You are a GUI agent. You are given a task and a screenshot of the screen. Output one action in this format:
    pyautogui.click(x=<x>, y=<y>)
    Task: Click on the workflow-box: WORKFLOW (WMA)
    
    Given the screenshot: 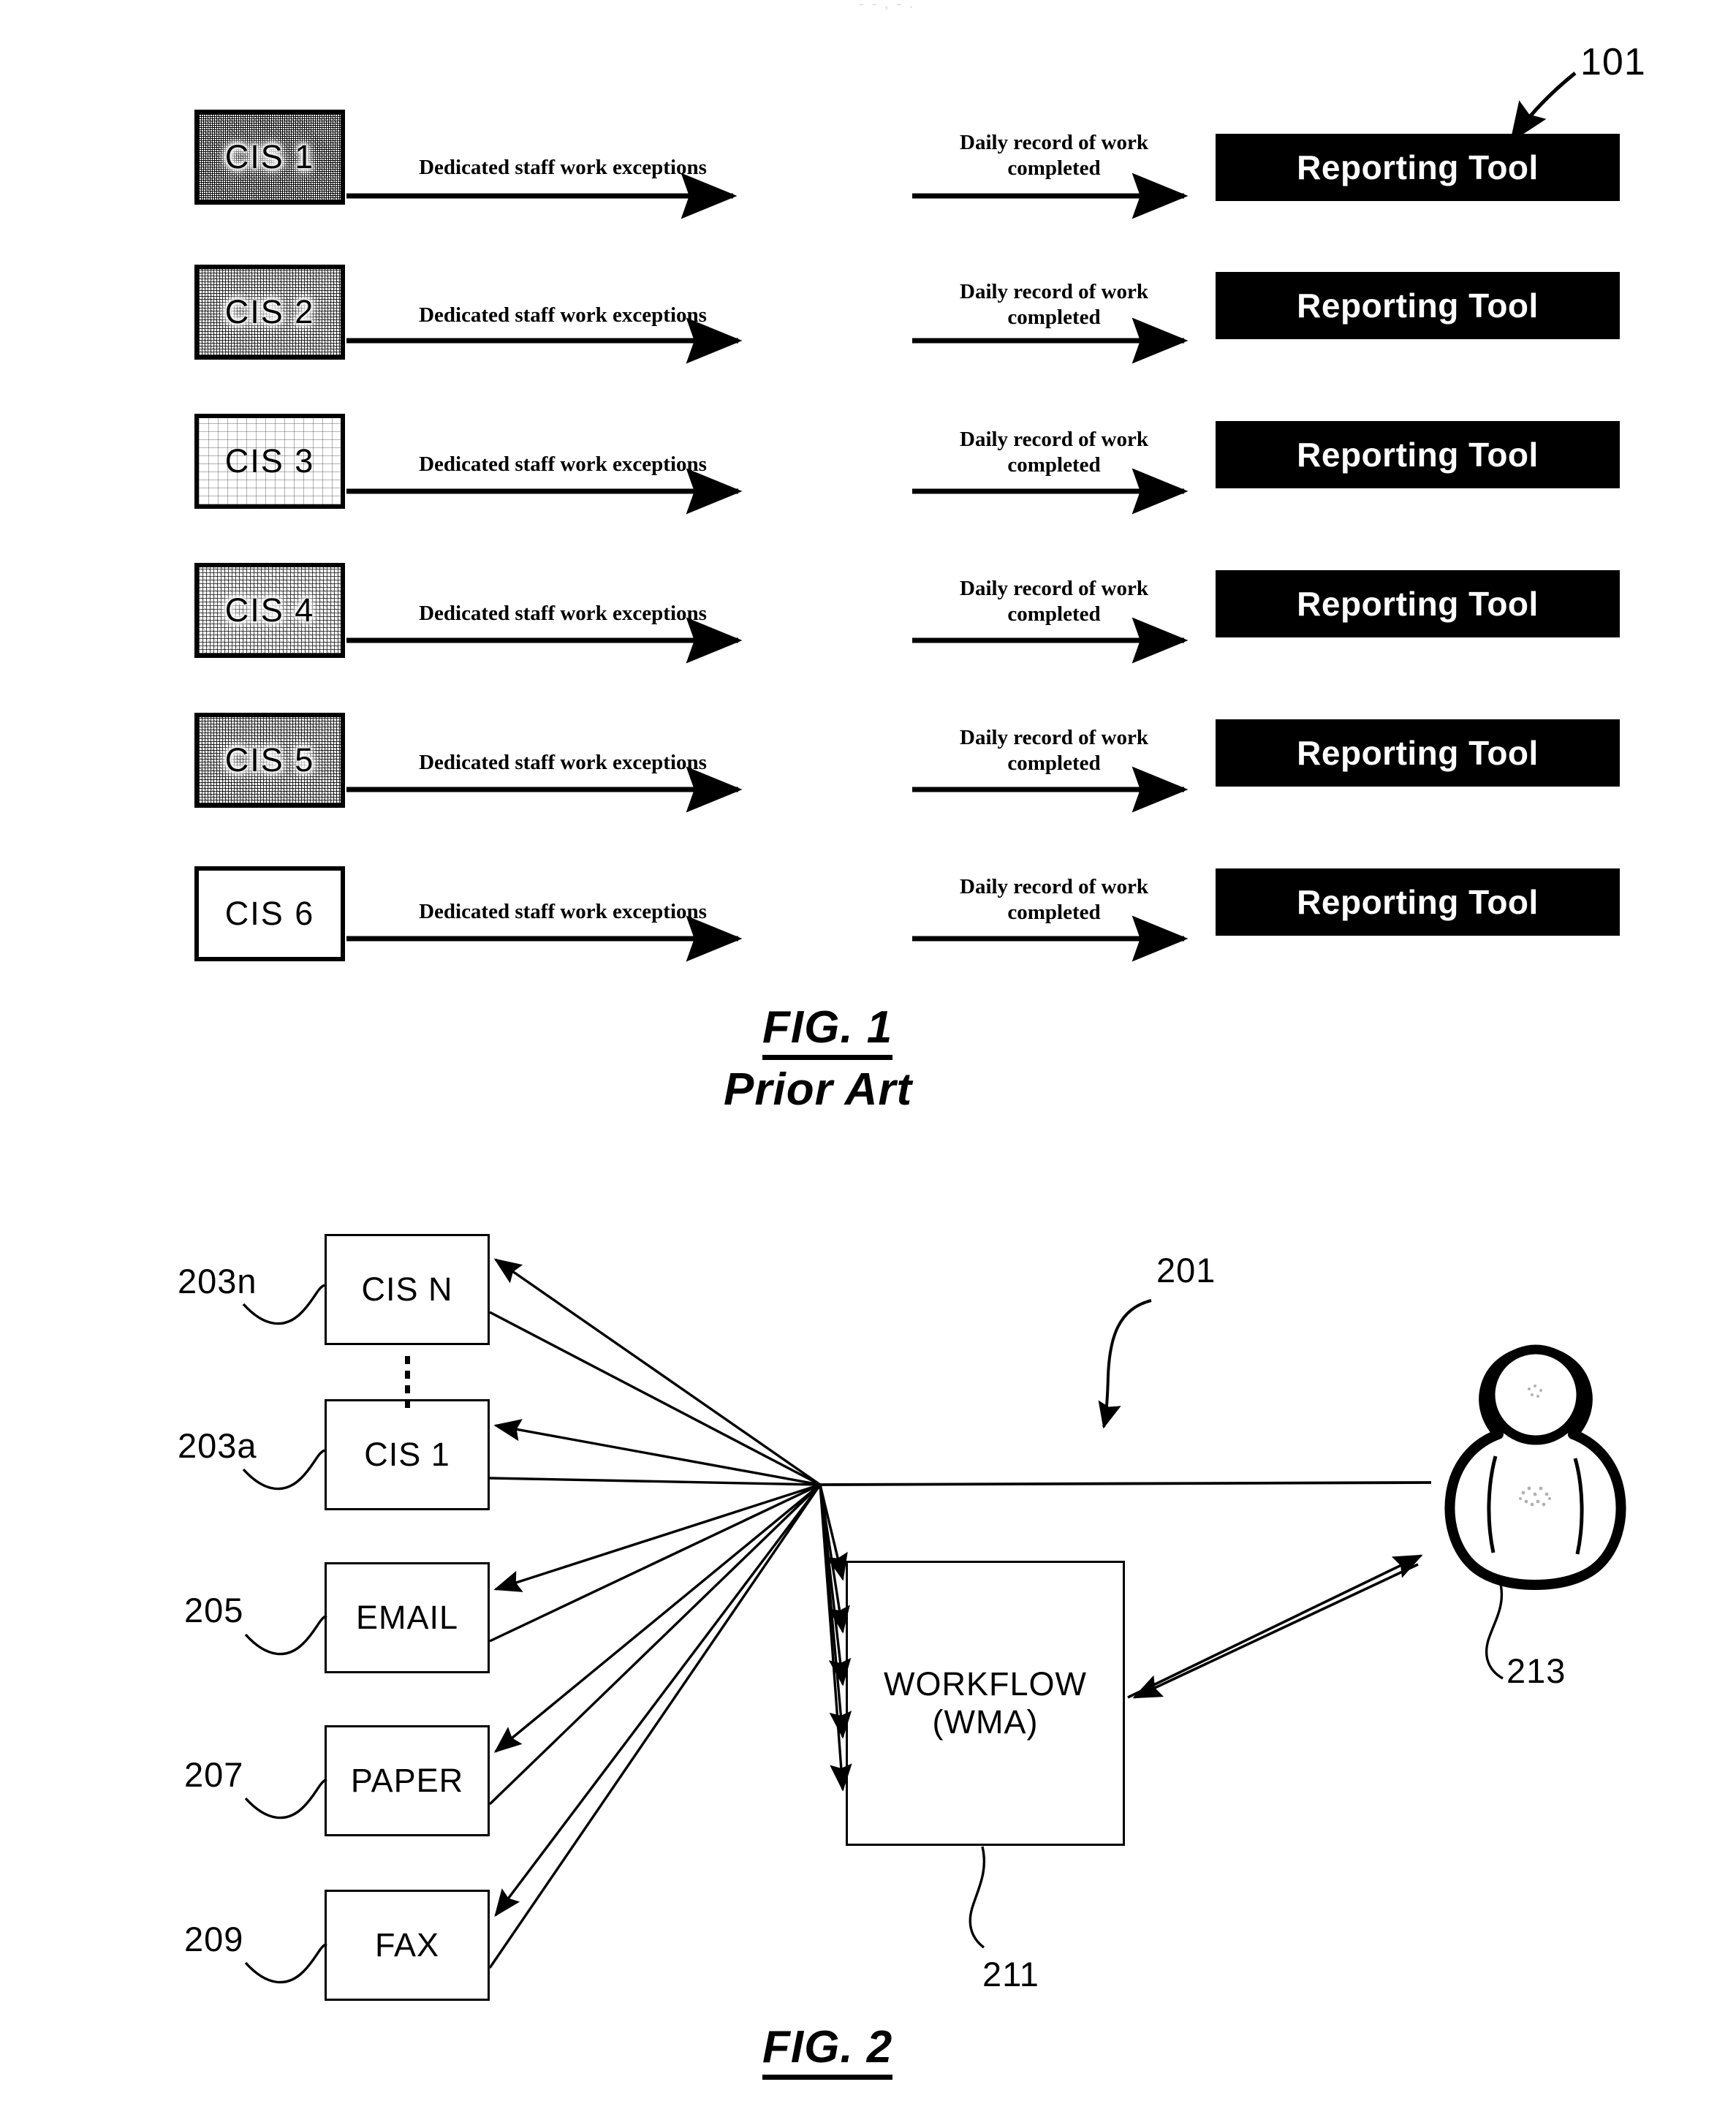 What is the action you would take?
    pyautogui.click(x=985, y=1704)
    